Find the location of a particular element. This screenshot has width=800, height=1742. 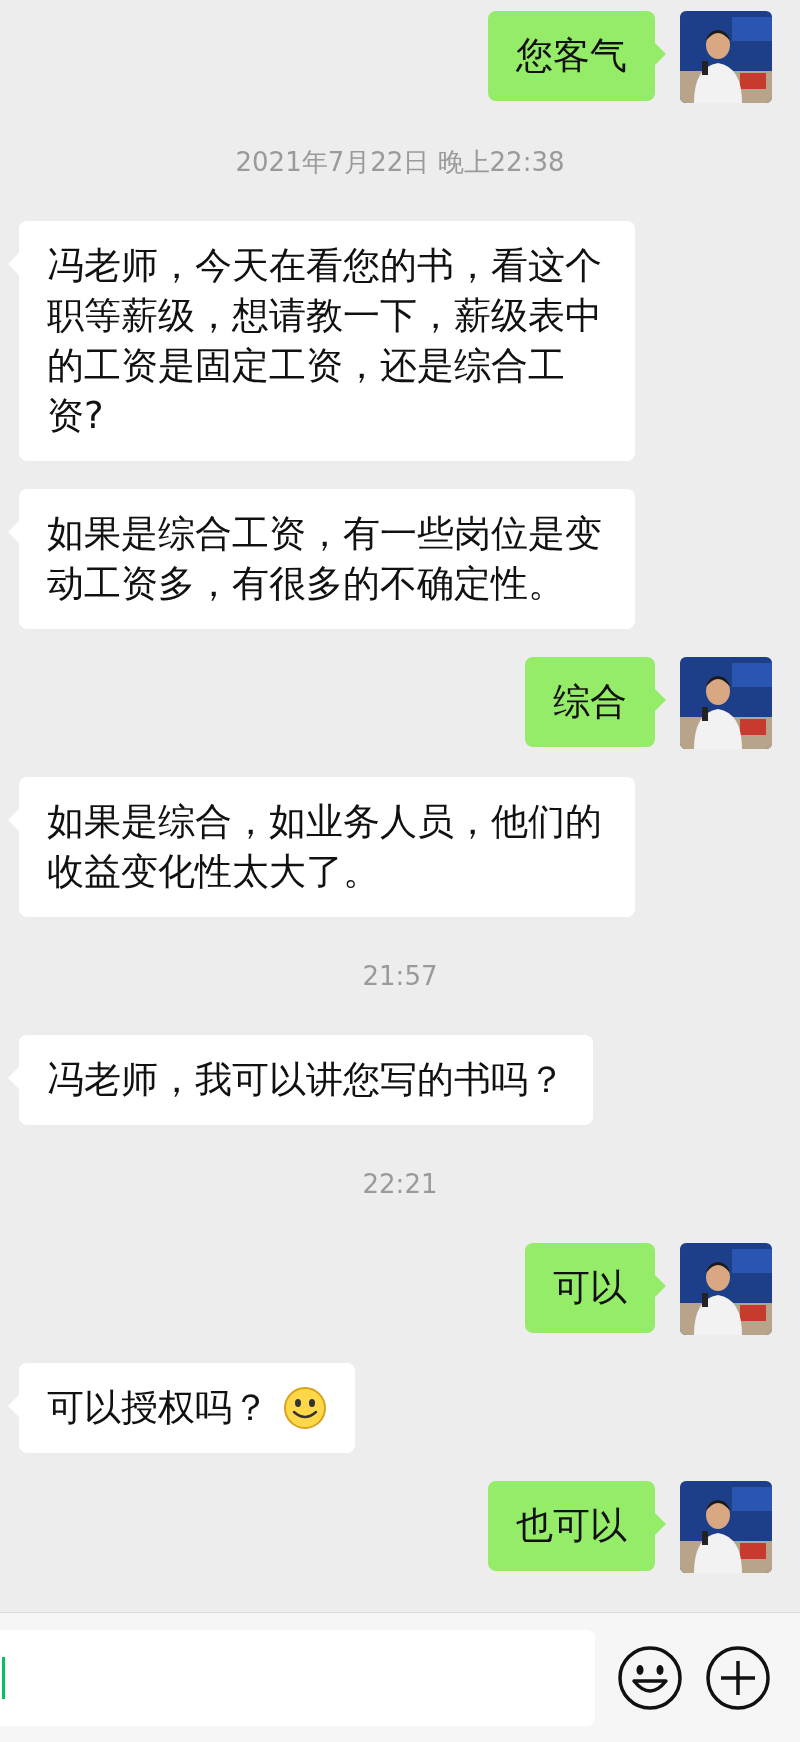

message-text: 冯老师，我可以讲您写的书吗？ is located at coordinates (306, 1080).